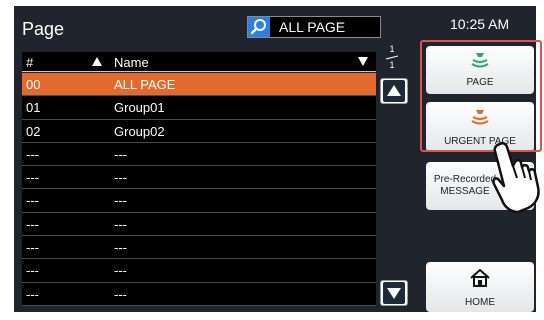 The image size is (544, 320). What do you see at coordinates (199, 85) in the screenshot?
I see `list-row: 00 ALL PAGE` at bounding box center [199, 85].